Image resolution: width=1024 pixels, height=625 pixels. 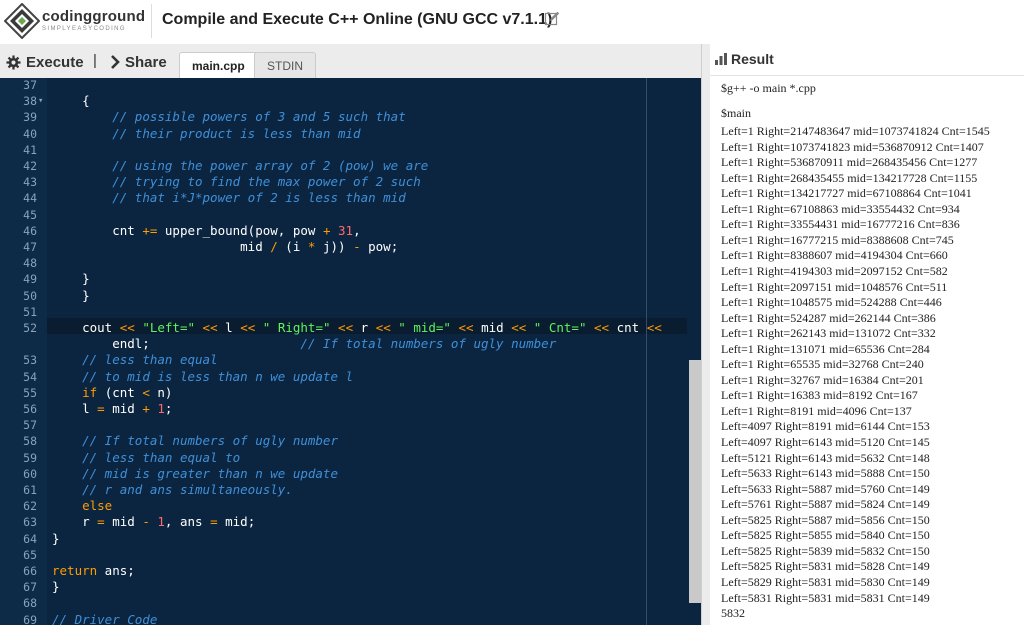 I want to click on fold-arrow-icon: ▾, so click(x=40, y=101).